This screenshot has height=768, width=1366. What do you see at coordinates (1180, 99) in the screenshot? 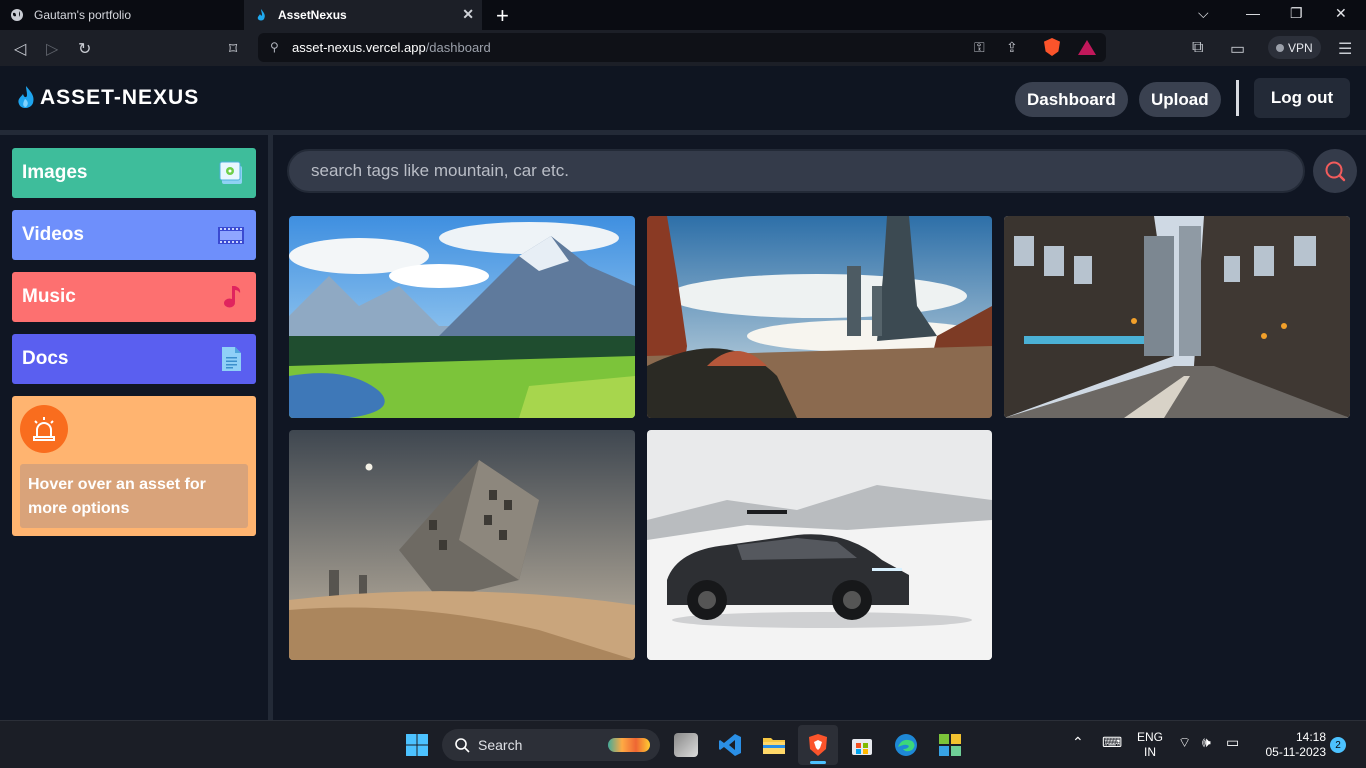
I see `upload-button: Upload` at bounding box center [1180, 99].